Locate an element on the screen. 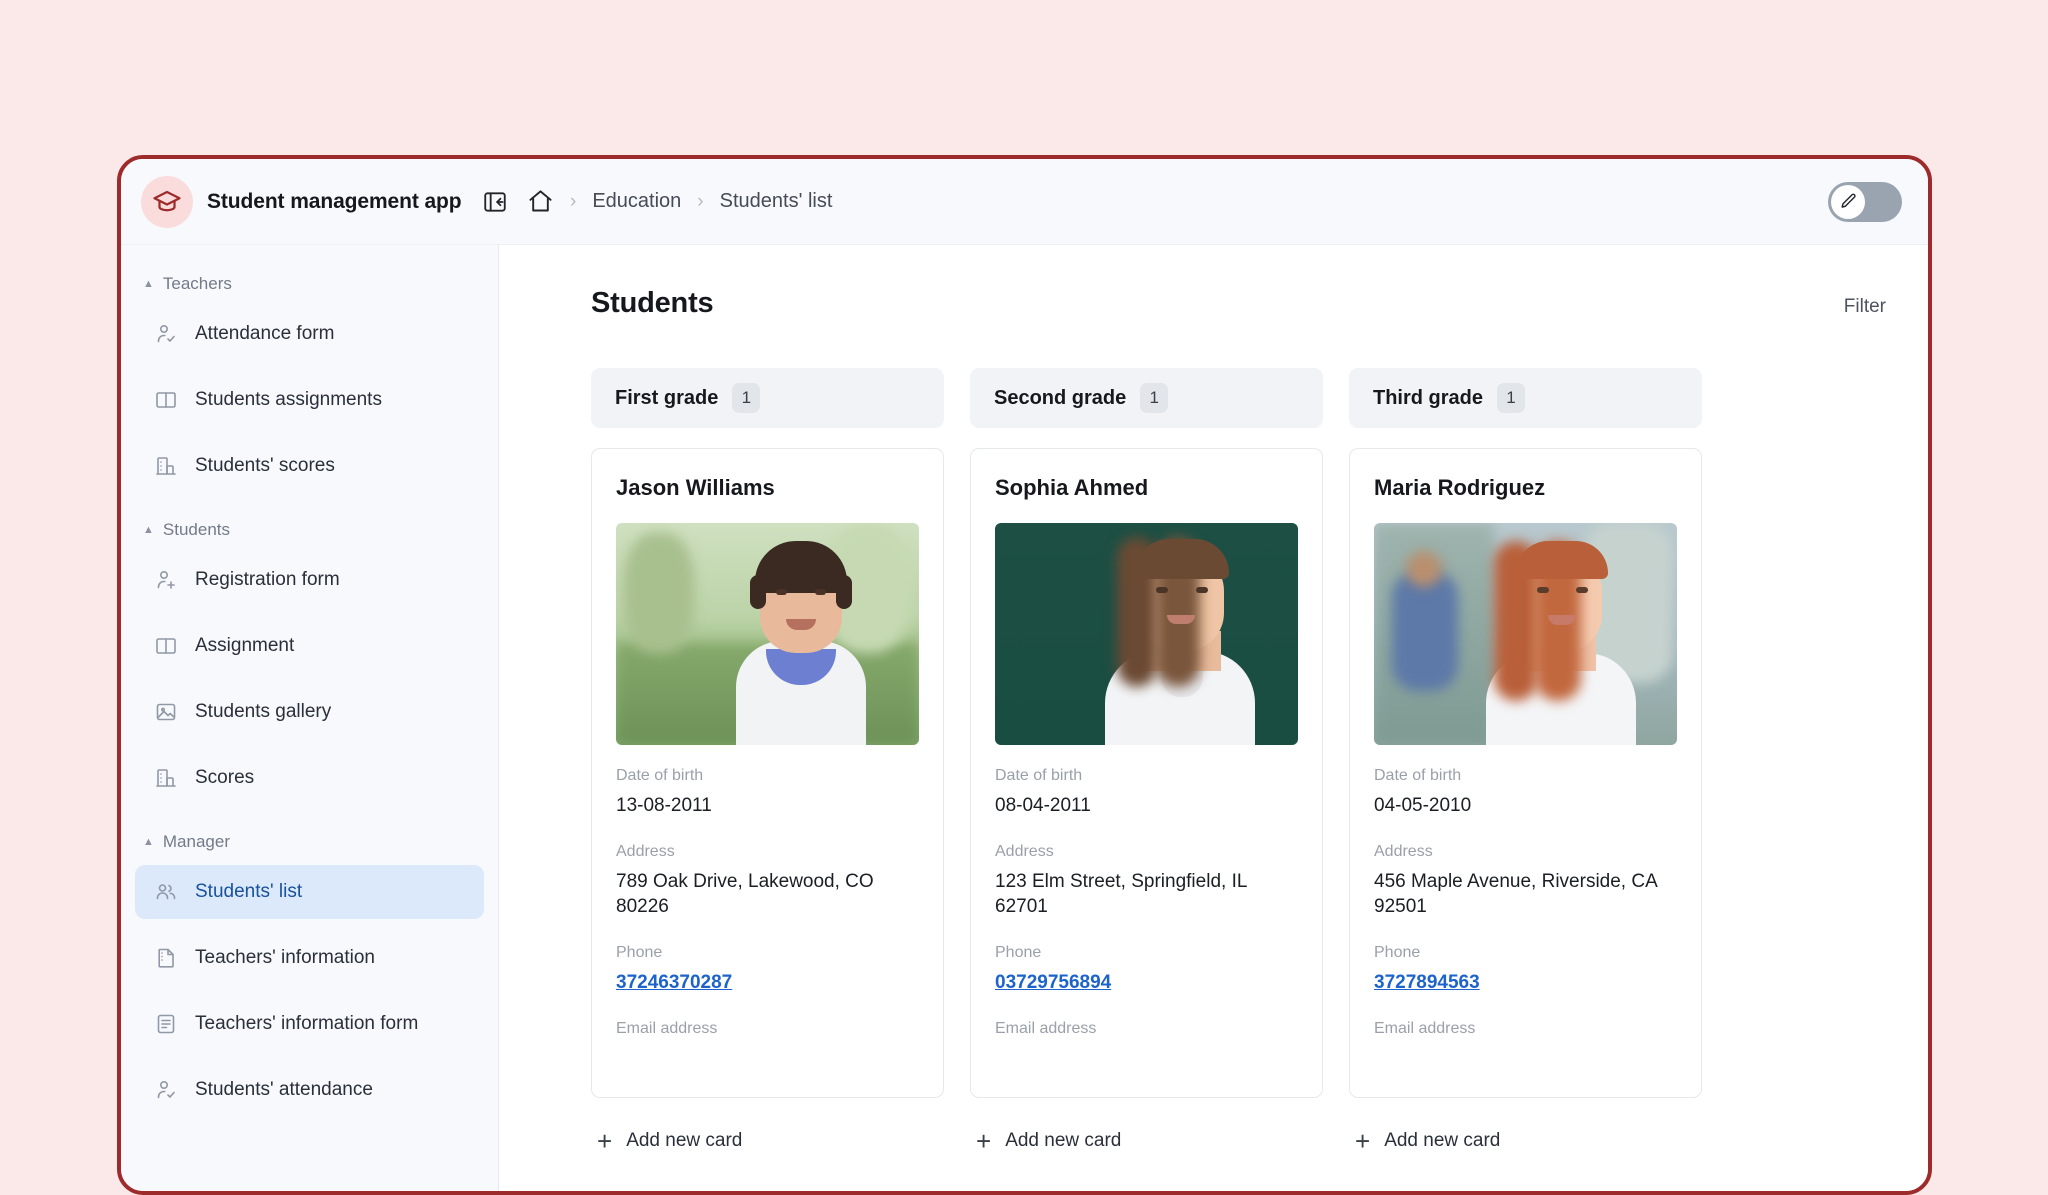 This screenshot has width=2048, height=1195. sidebar-item-label: Students' attendance is located at coordinates (284, 1089).